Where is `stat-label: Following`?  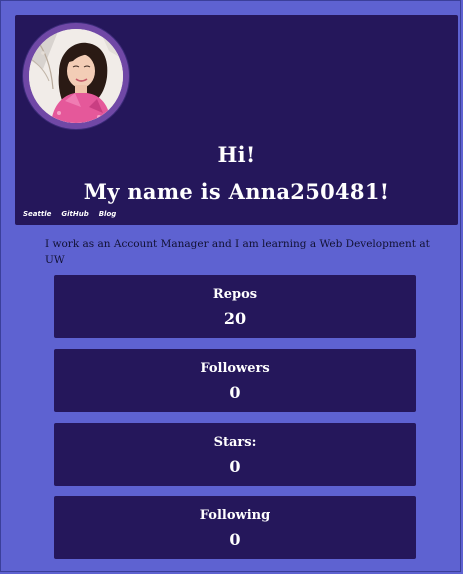 stat-label: Following is located at coordinates (235, 515).